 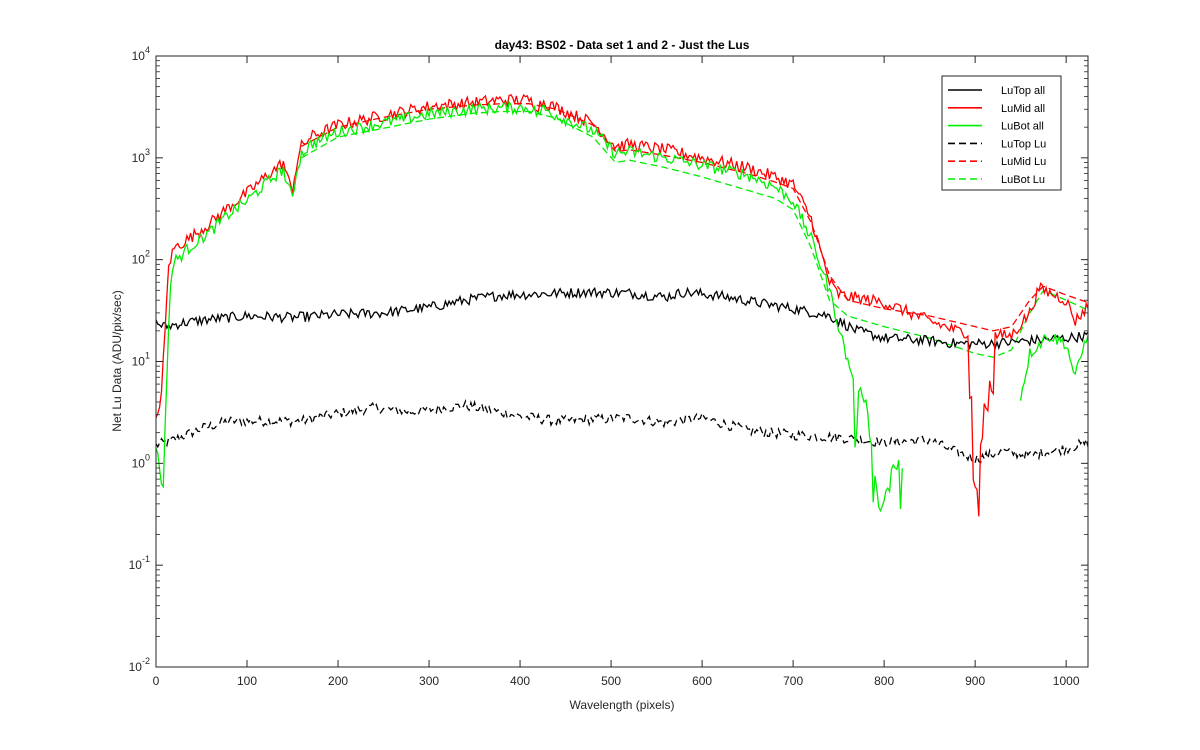 I want to click on y-axis-label: Net Lu Data (ADU/pix/sec), so click(x=117, y=360).